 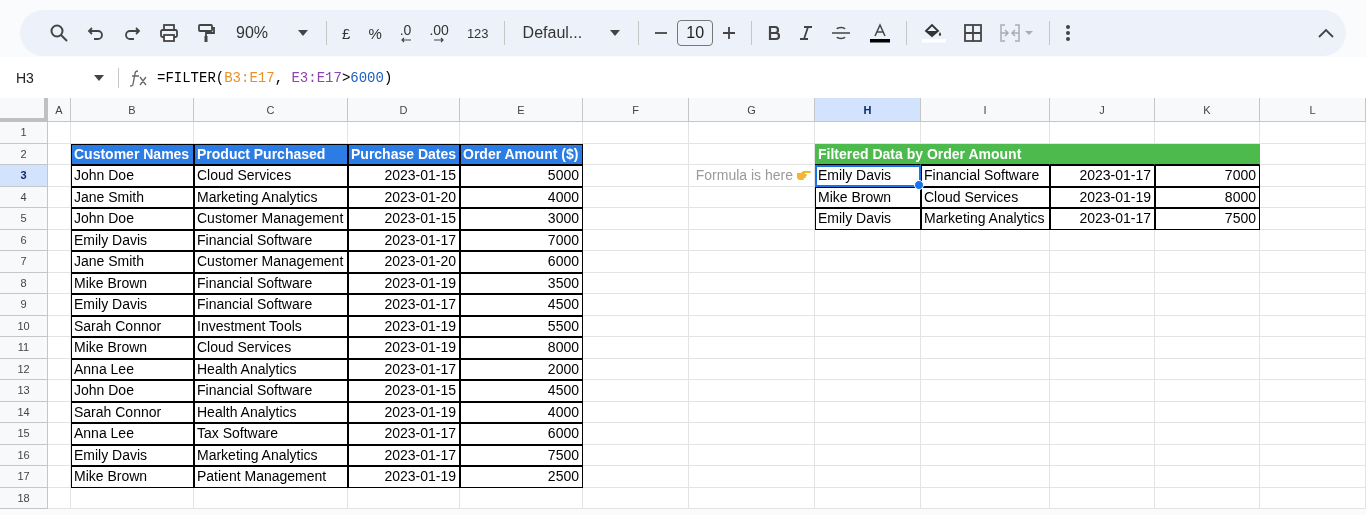 What do you see at coordinates (880, 33) in the screenshot?
I see `text-color-icon` at bounding box center [880, 33].